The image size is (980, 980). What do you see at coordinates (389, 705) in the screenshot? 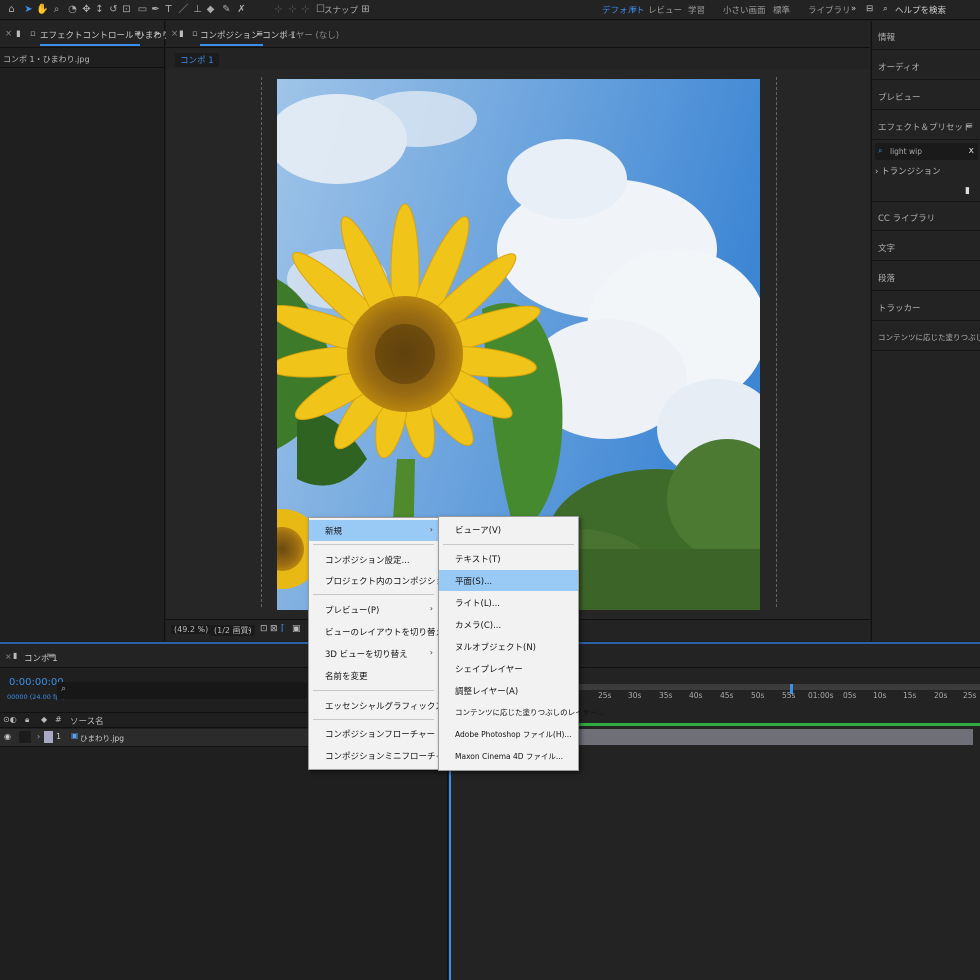
I see `menu-item-open-essential-graphics: エッセンシャルグラフィックスで開く` at bounding box center [389, 705].